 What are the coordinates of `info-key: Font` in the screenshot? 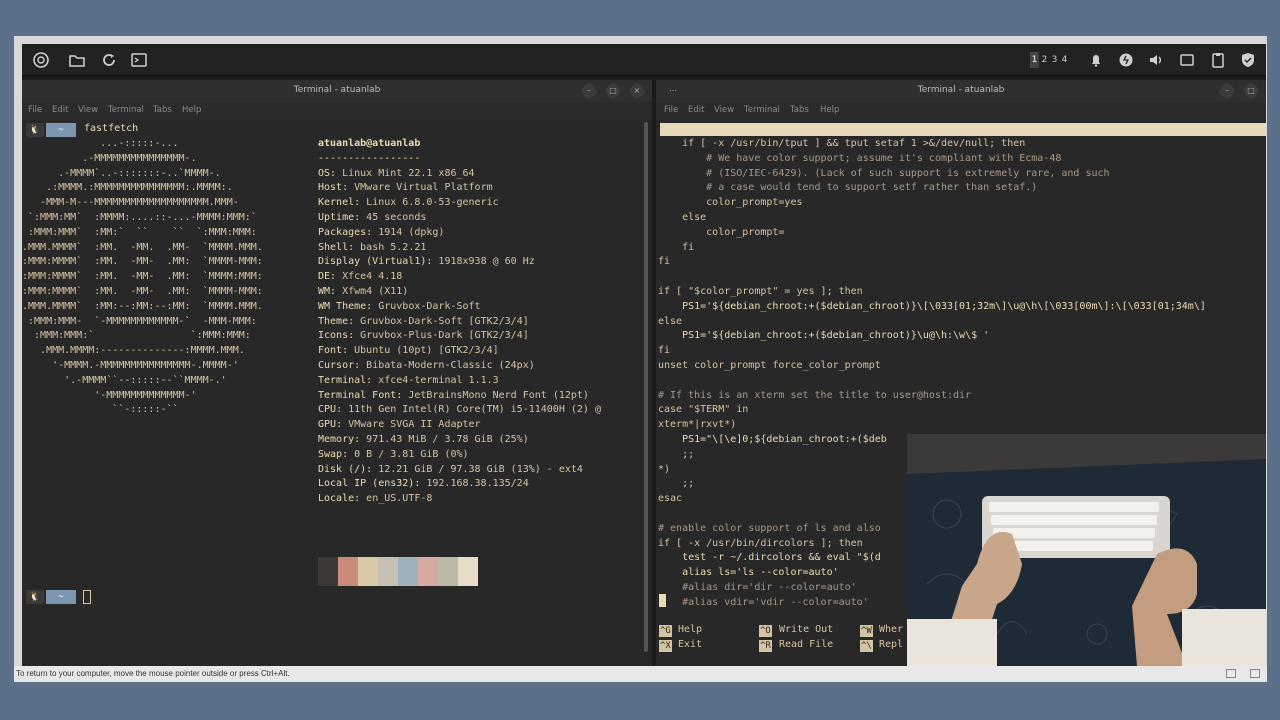 It's located at (330, 351).